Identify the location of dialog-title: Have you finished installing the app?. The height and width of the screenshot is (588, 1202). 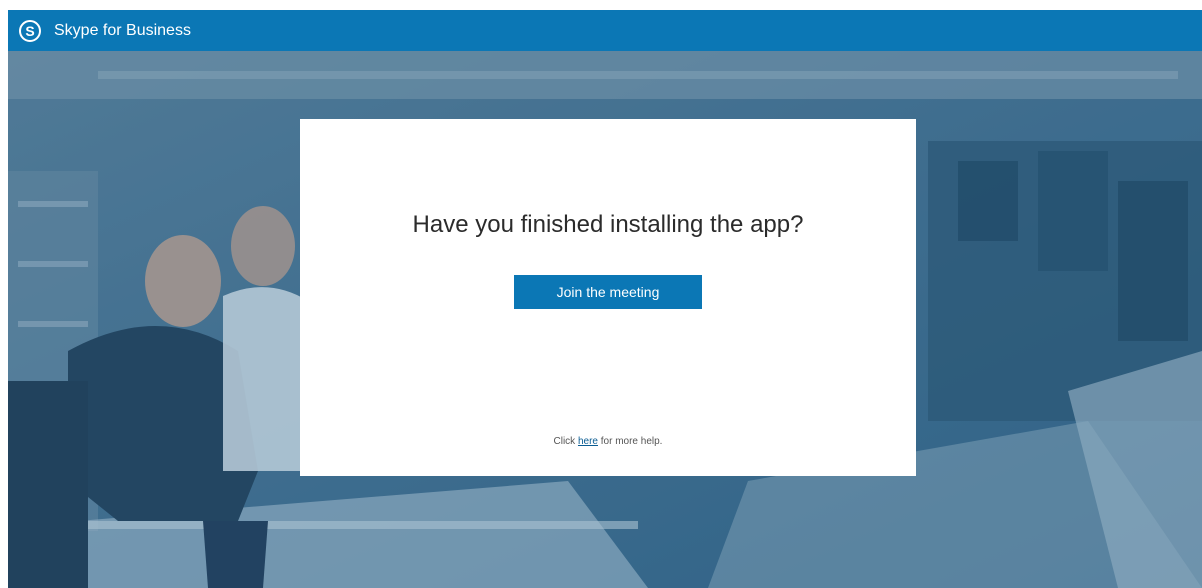
(608, 224).